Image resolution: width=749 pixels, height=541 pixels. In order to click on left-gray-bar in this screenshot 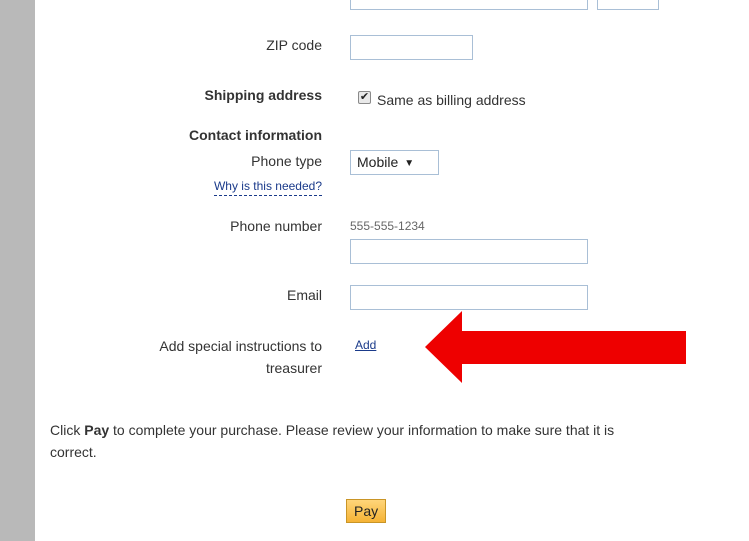, I will do `click(17, 270)`.